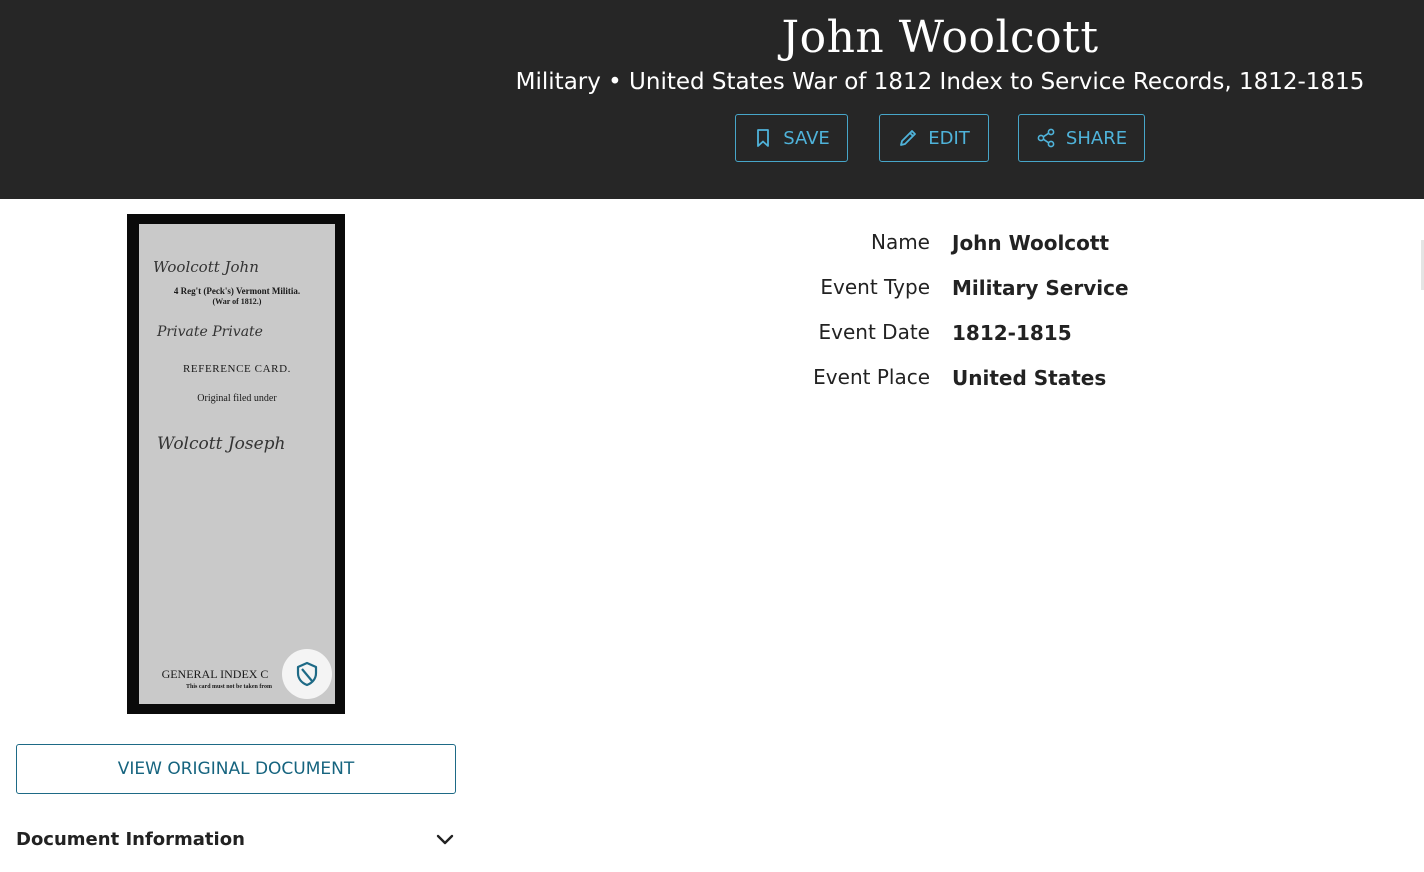 The image size is (1424, 872). I want to click on fact-row-event-type: Event Type Military Service, so click(1060, 290).